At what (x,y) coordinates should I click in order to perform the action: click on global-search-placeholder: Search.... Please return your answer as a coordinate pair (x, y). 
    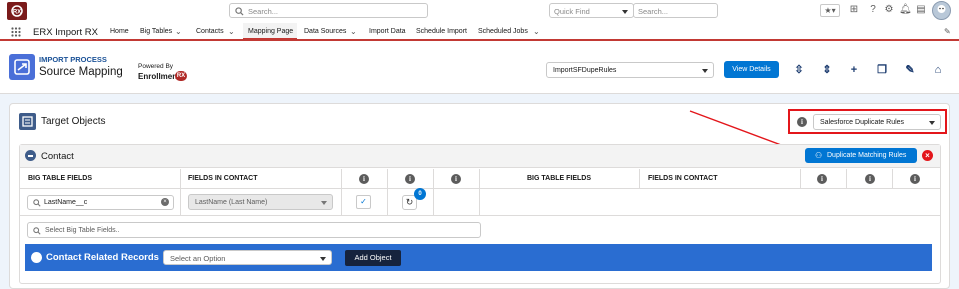
    Looking at the image, I should click on (263, 11).